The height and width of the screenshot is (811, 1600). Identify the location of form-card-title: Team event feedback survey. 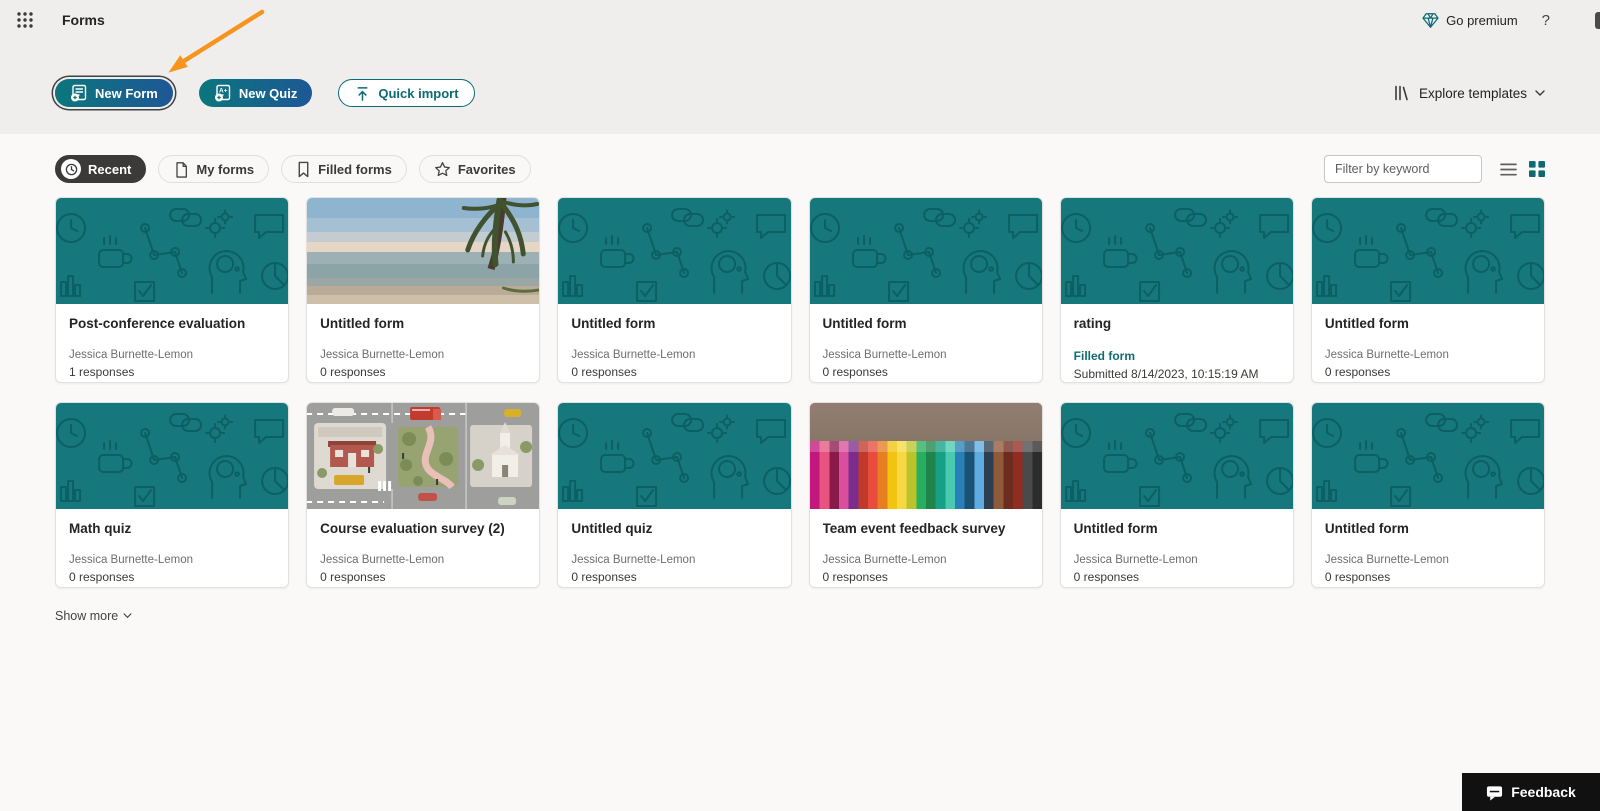
(914, 528).